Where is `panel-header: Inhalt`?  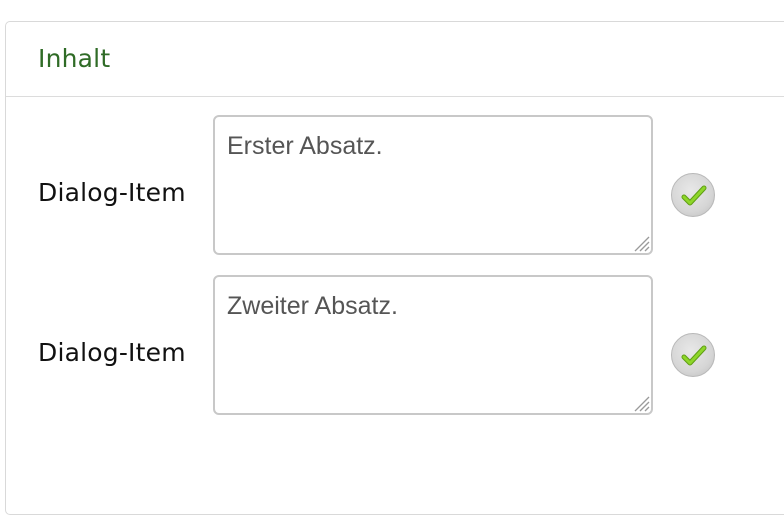
panel-header: Inhalt is located at coordinates (395, 59).